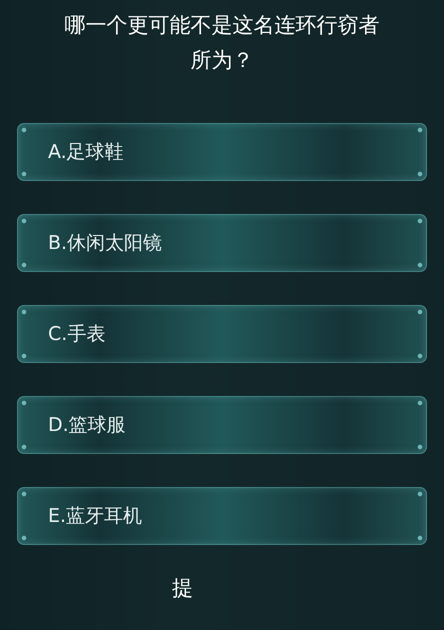 The image size is (444, 630). Describe the element at coordinates (222, 516) in the screenshot. I see `answer-option: E.蓝牙耳机` at that location.